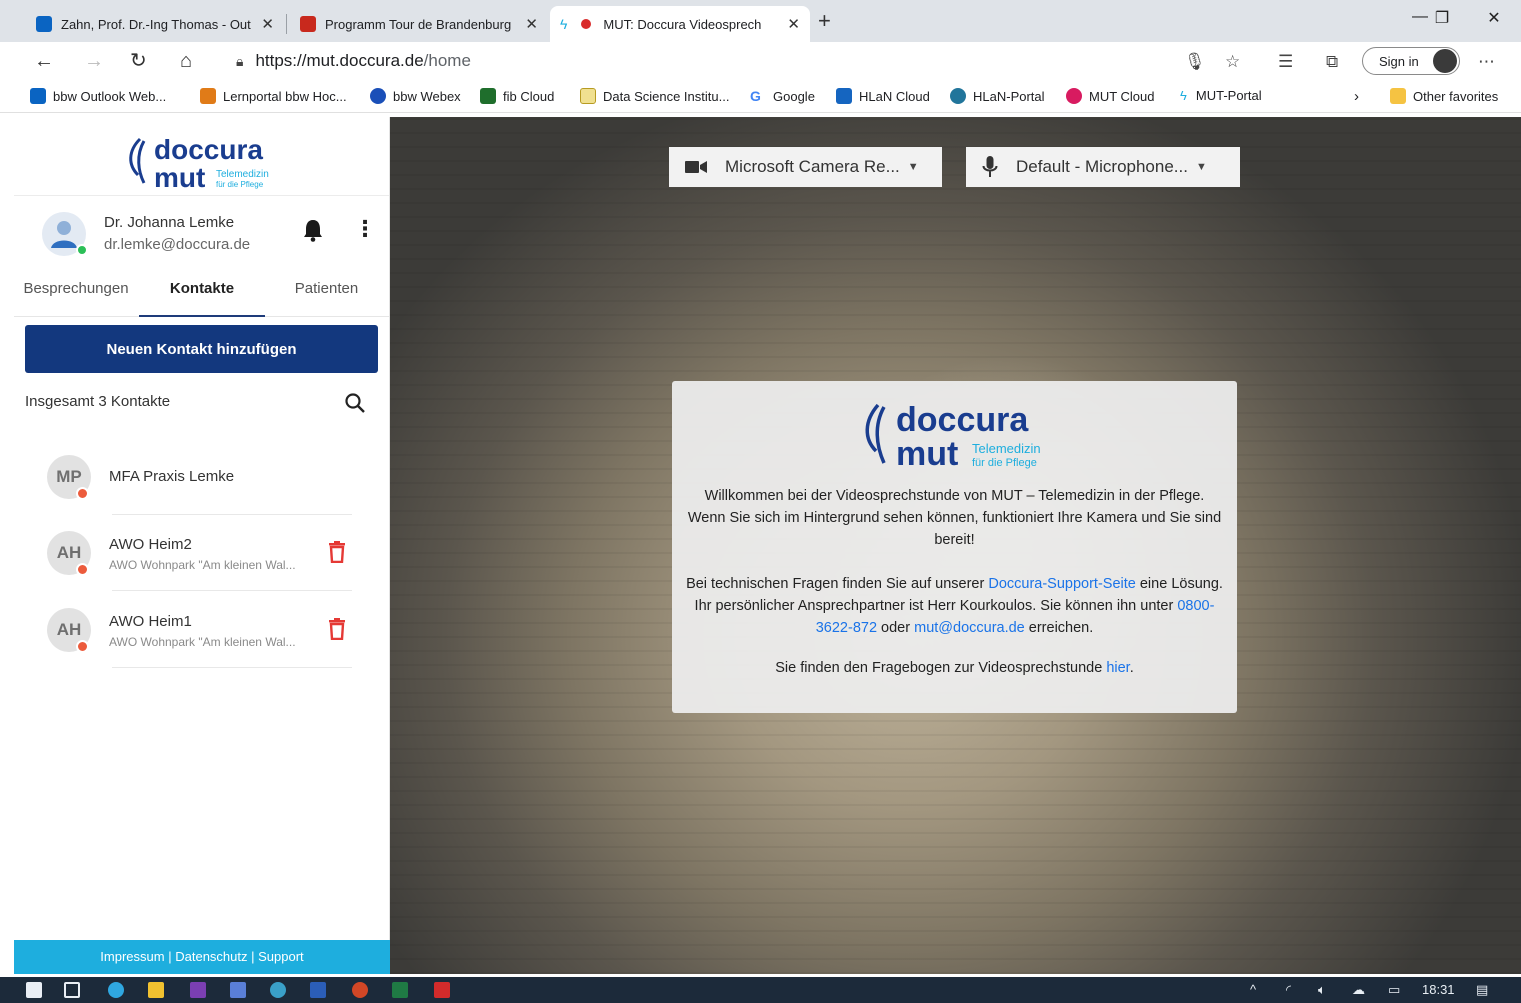 The image size is (1521, 1003). What do you see at coordinates (958, 96) in the screenshot?
I see `wordpress-icon` at bounding box center [958, 96].